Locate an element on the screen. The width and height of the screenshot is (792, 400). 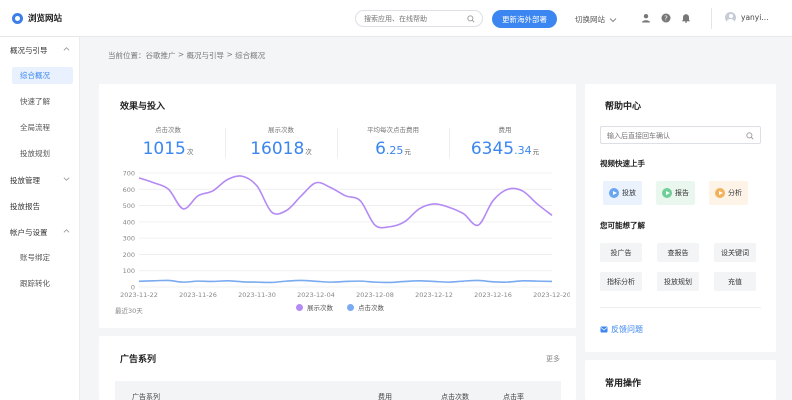
x-tick-label: 2023-12-16 is located at coordinates (493, 294).